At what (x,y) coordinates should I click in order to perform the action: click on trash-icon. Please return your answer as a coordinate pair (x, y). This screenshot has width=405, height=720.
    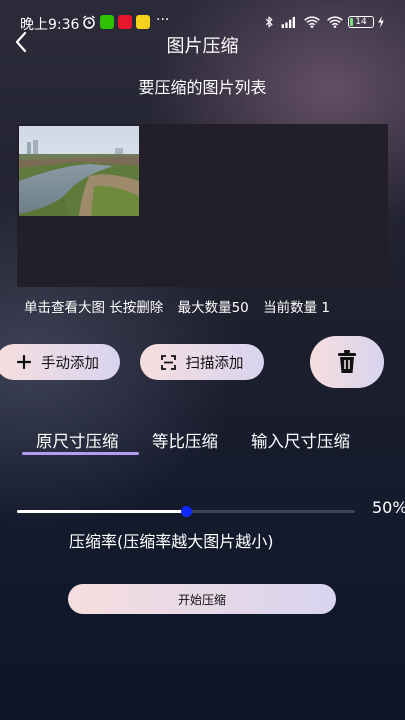
    Looking at the image, I should click on (347, 361).